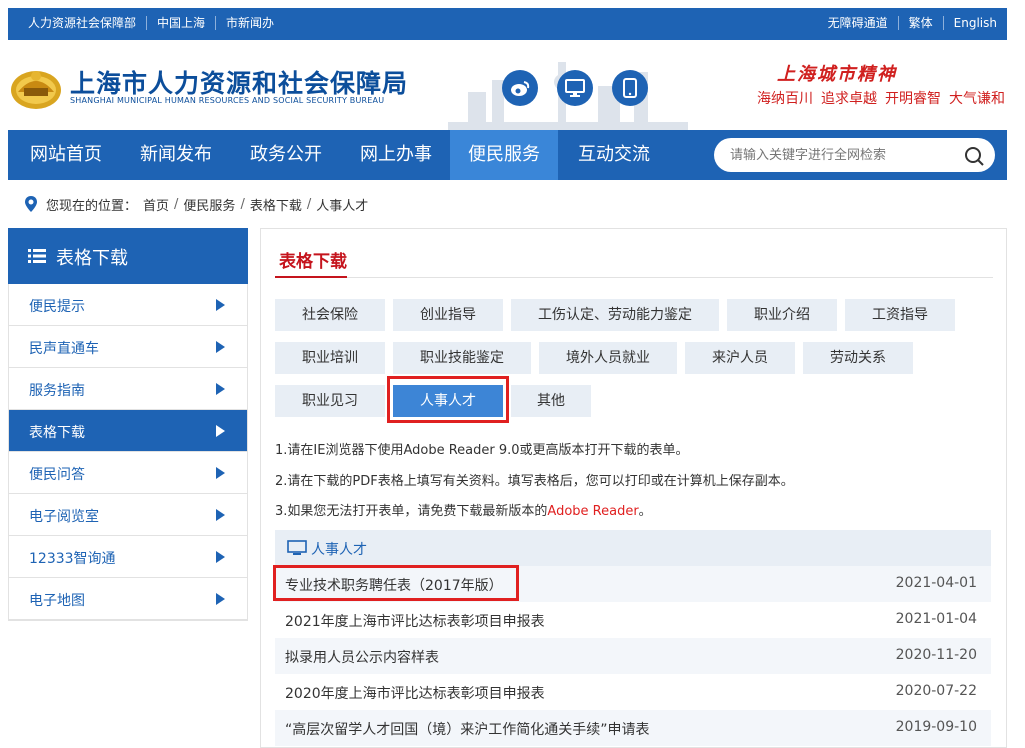 This screenshot has width=1025, height=748. I want to click on location-pin-icon, so click(31, 204).